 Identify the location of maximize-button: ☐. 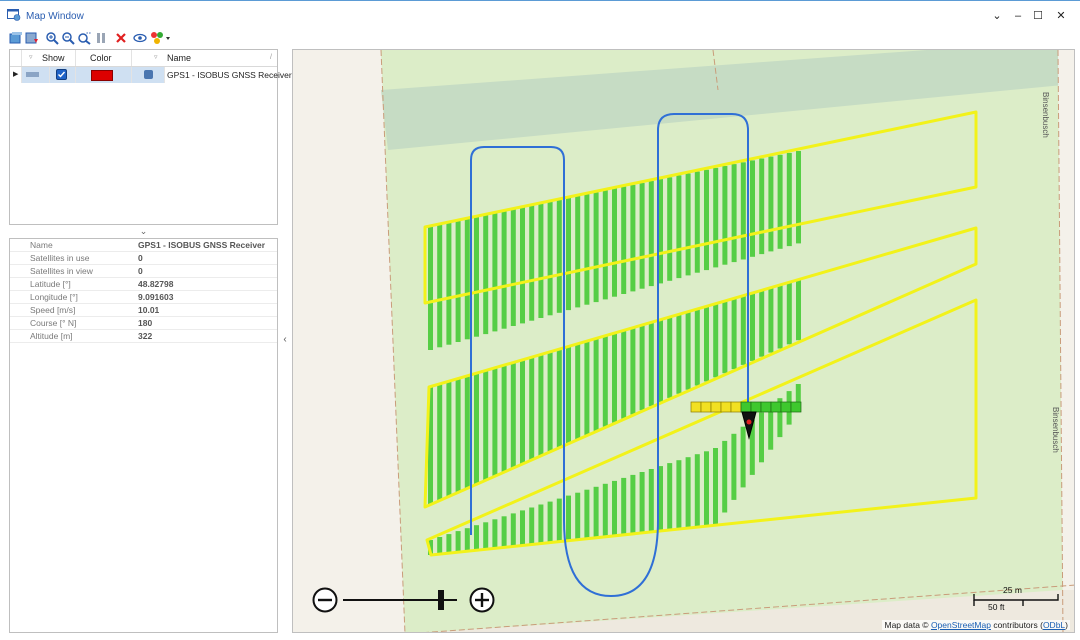
(1038, 16).